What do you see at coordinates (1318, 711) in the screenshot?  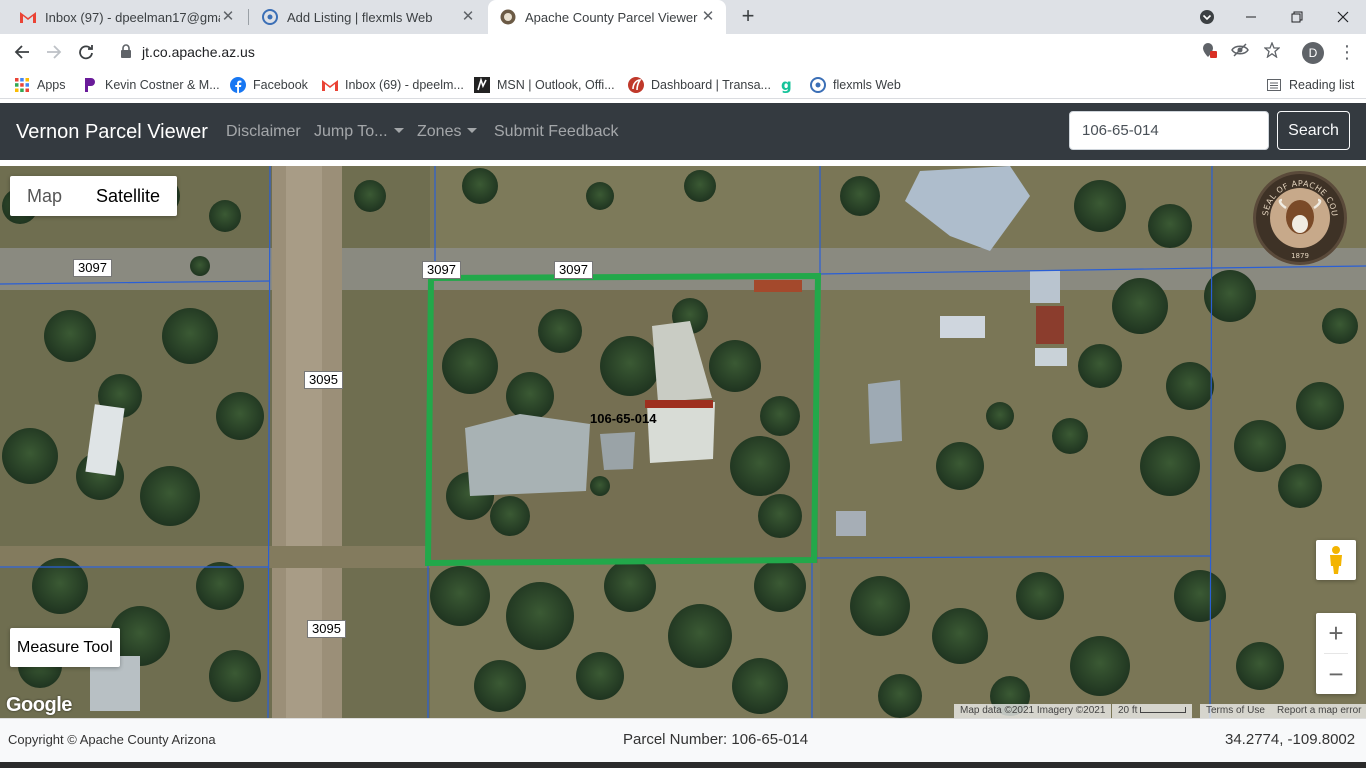 I see `report-map-error-link: Report a map error` at bounding box center [1318, 711].